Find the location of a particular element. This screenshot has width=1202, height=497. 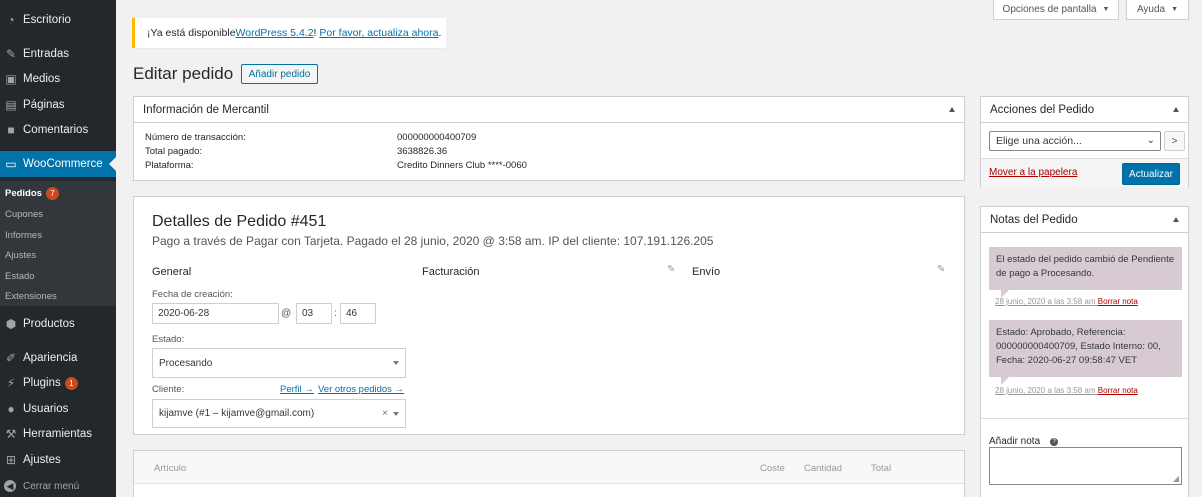

chevron-down-icon: ⌄ is located at coordinates (1150, 140).